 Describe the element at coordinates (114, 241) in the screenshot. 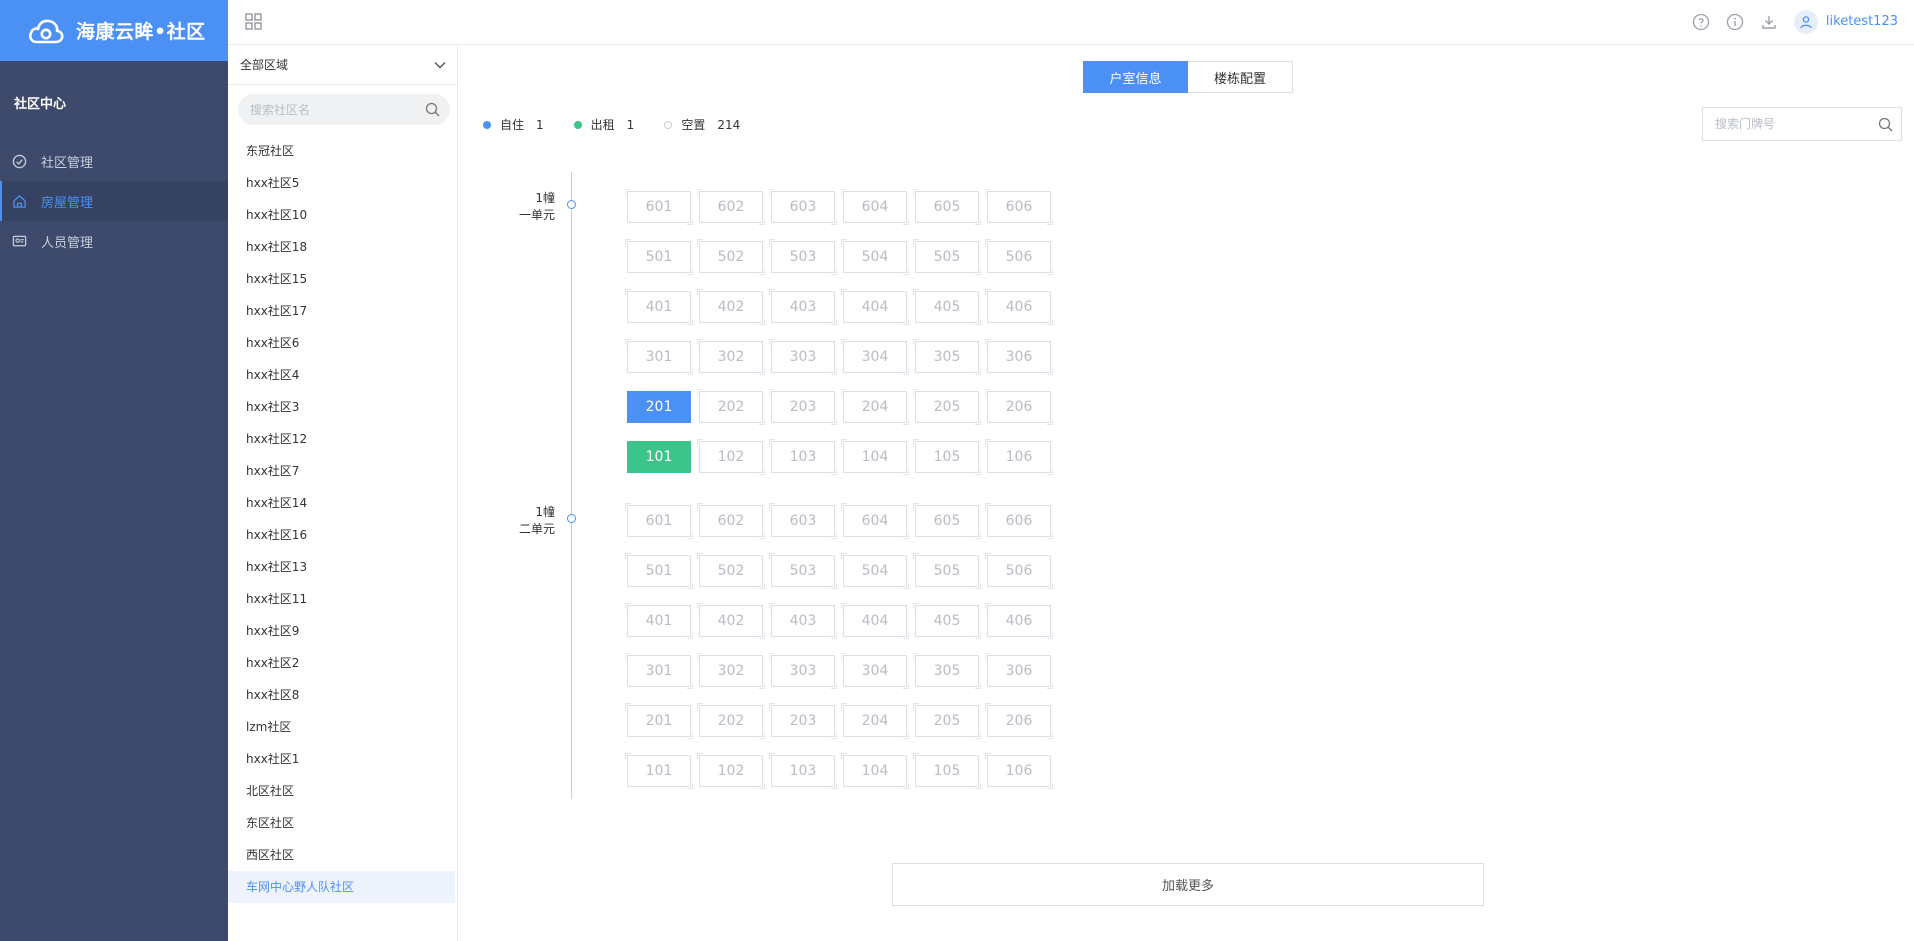

I see `sidebar-item-person: 人员管理` at that location.